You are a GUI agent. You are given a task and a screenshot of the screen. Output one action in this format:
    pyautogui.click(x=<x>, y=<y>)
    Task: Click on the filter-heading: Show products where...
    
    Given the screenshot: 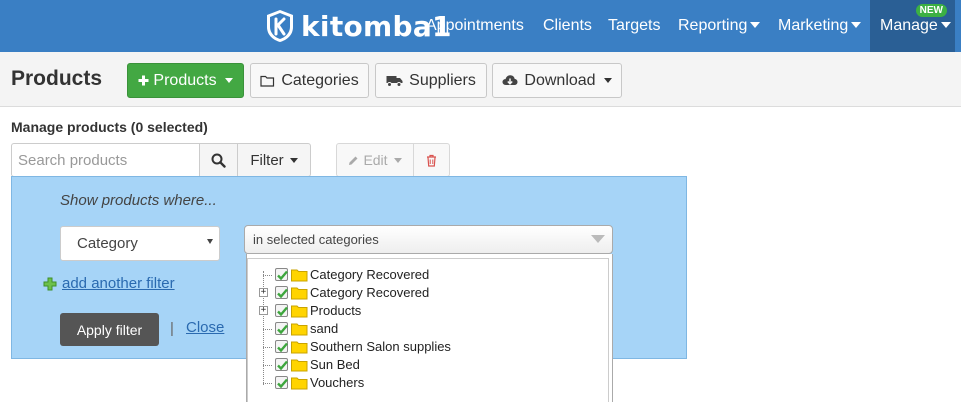 What is the action you would take?
    pyautogui.click(x=138, y=200)
    